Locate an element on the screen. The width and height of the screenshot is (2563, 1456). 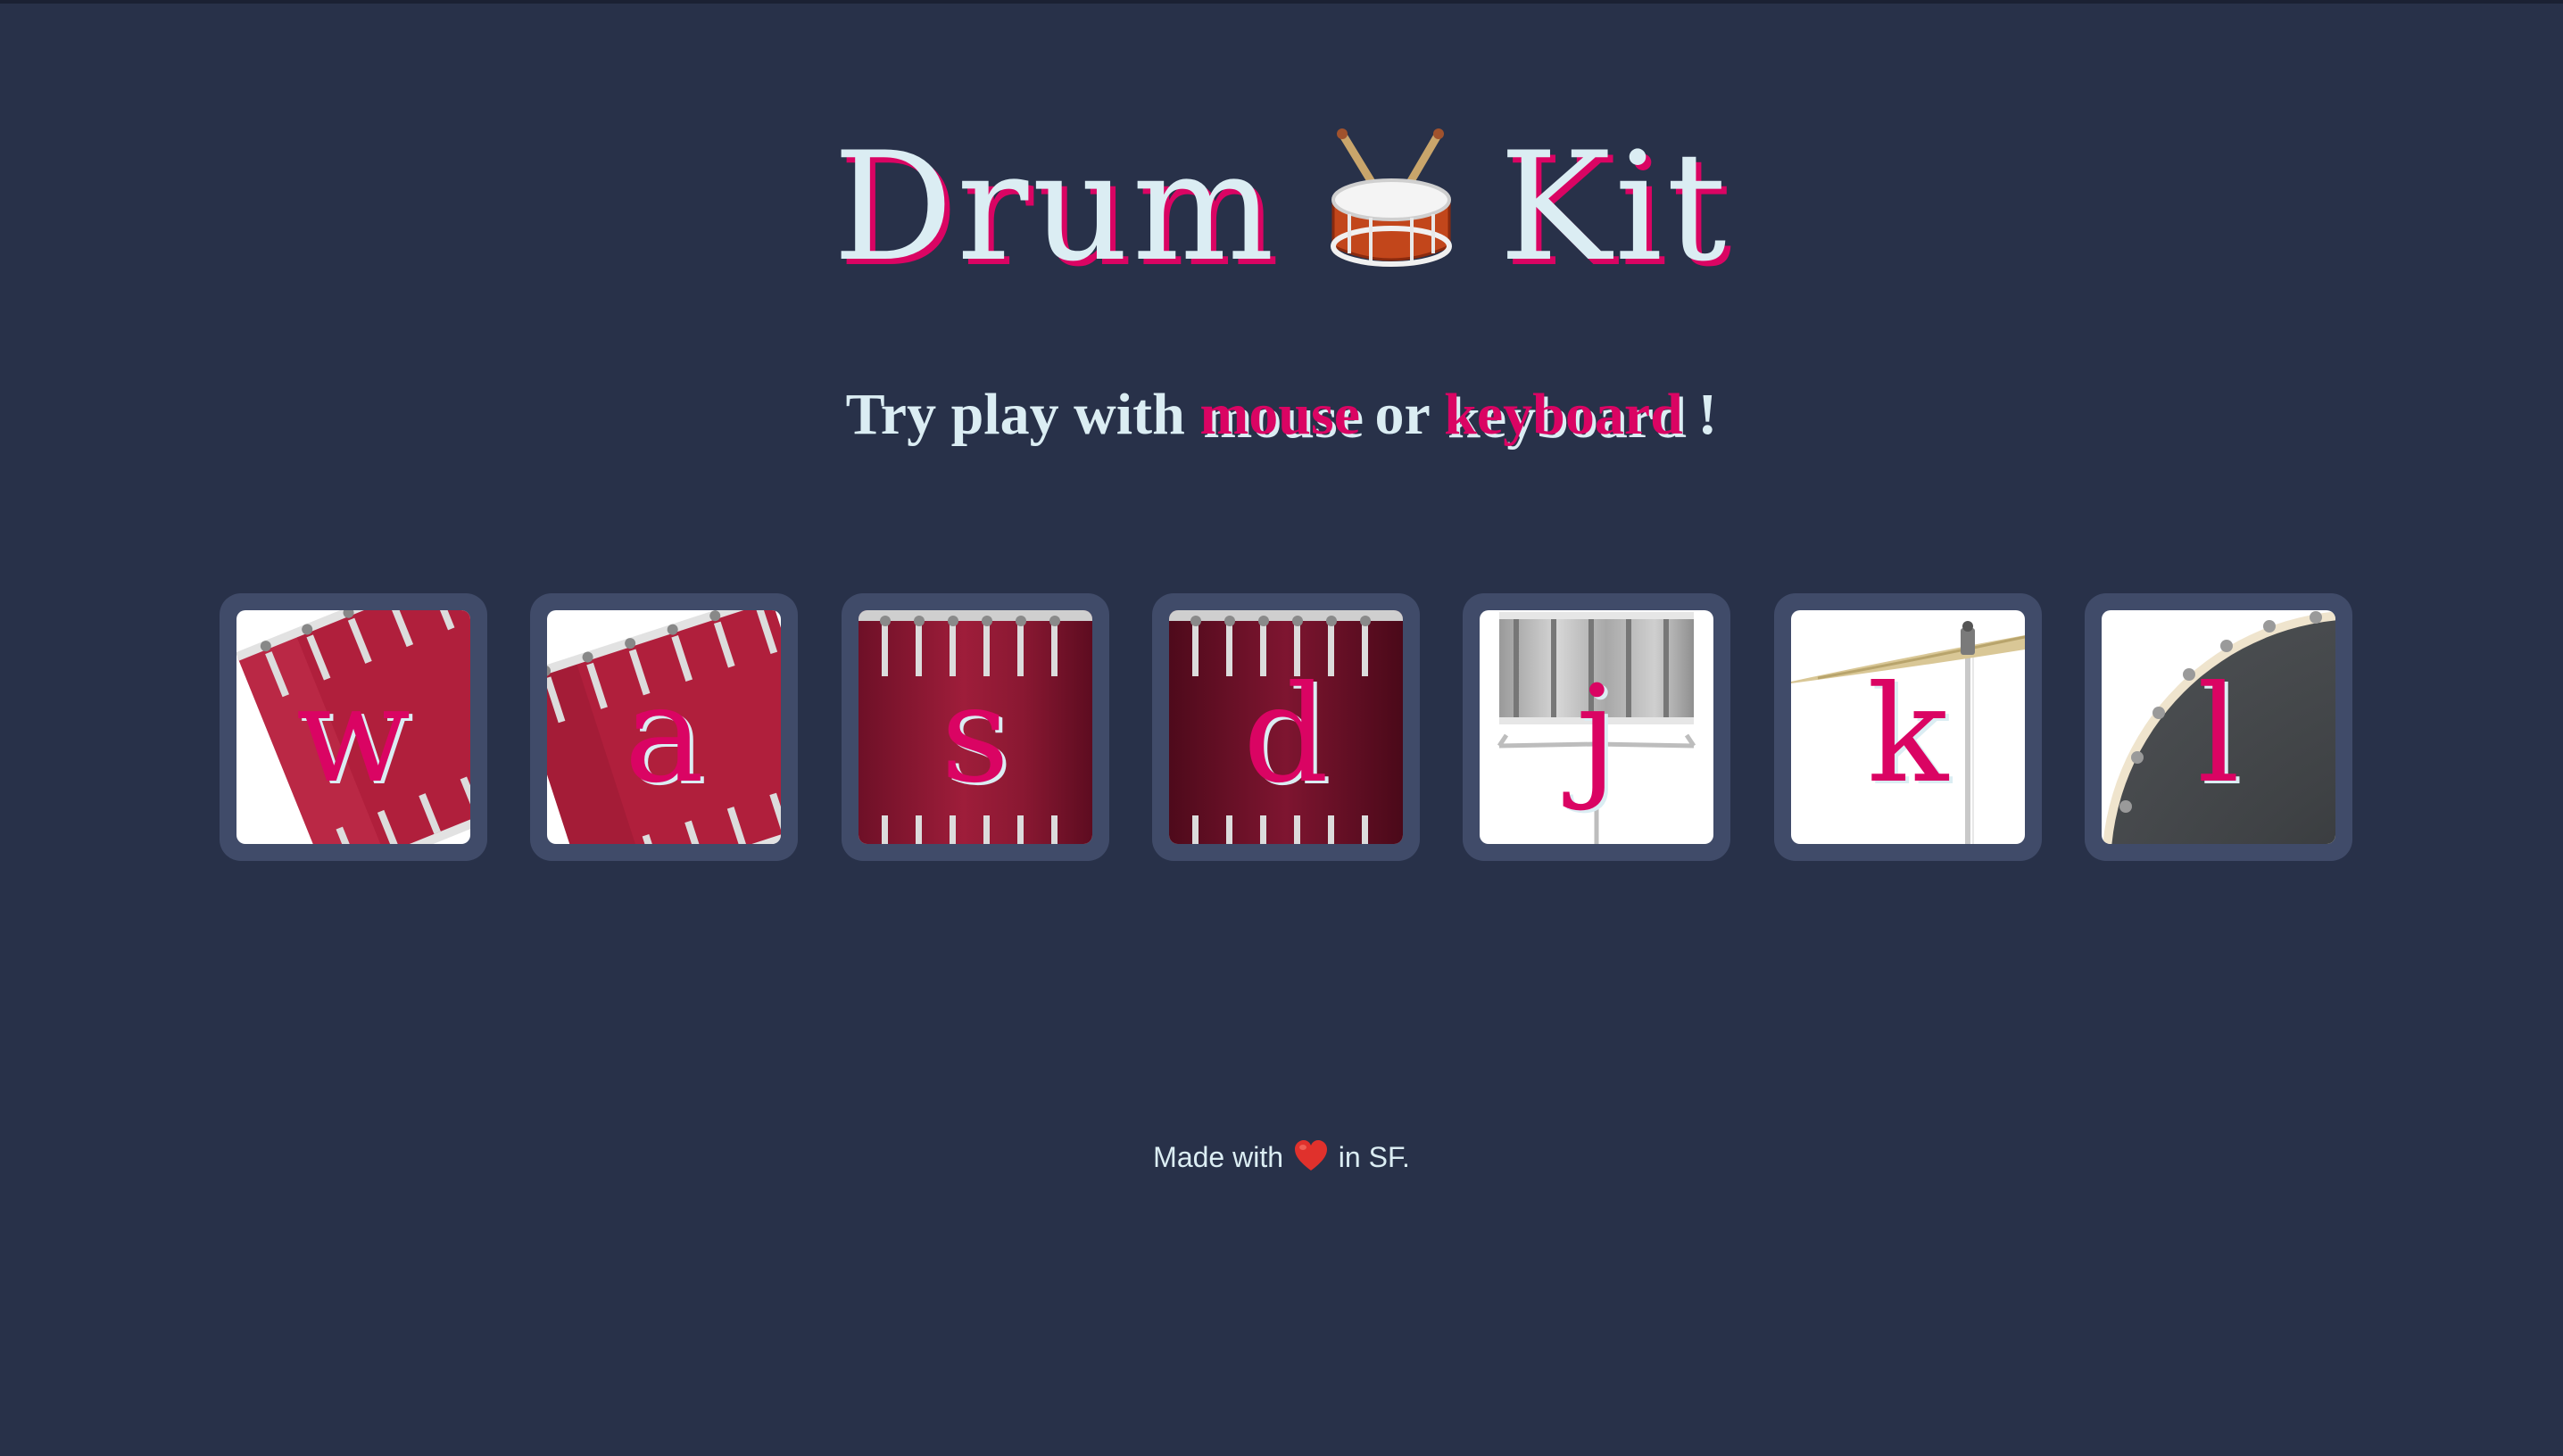
drum-key-face: a is located at coordinates (664, 727).